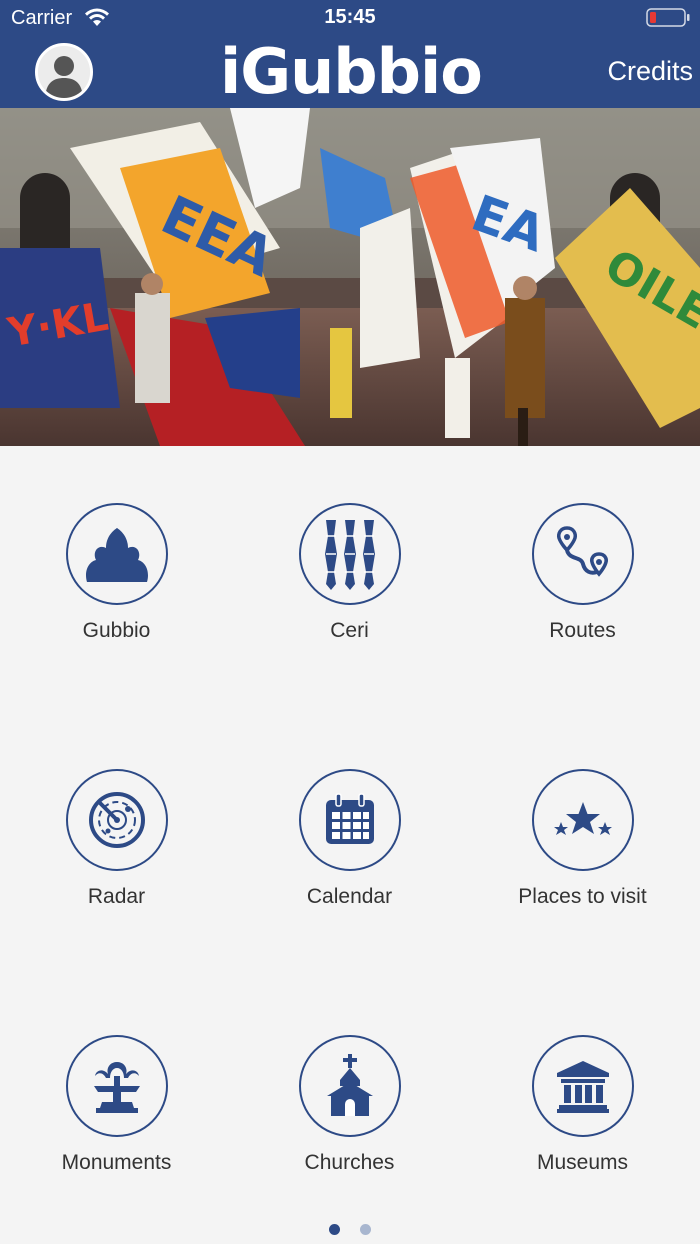 This screenshot has height=1244, width=700. Describe the element at coordinates (116, 630) in the screenshot. I see `menu-label: Gubbio` at that location.